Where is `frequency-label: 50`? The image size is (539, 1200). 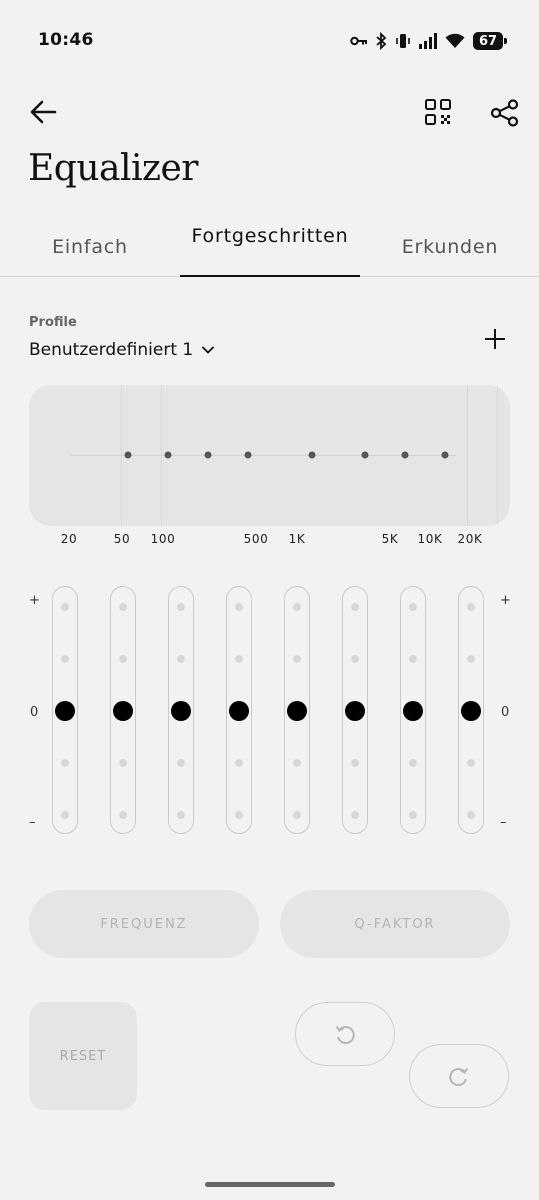 frequency-label: 50 is located at coordinates (122, 539).